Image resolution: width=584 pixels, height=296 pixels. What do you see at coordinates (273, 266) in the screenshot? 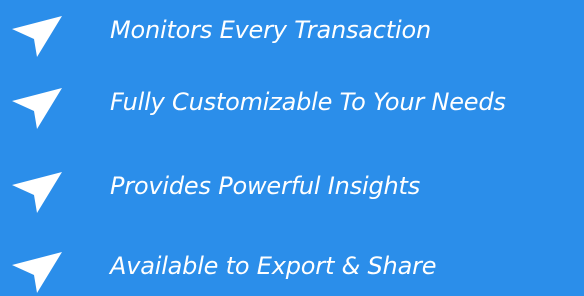
I see `feature-label: Available to Export & Share` at bounding box center [273, 266].